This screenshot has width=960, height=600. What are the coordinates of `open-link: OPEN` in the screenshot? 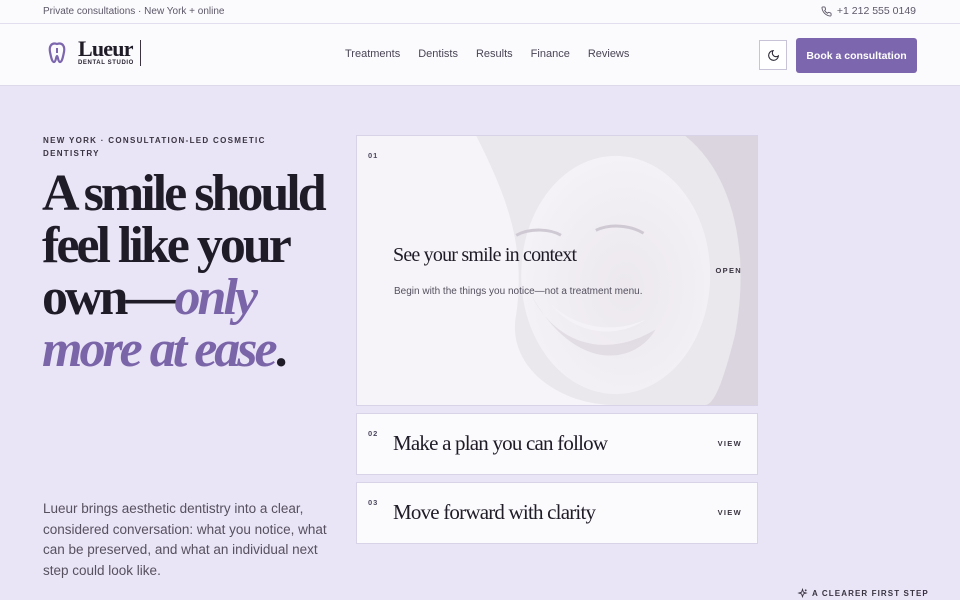 It's located at (729, 270).